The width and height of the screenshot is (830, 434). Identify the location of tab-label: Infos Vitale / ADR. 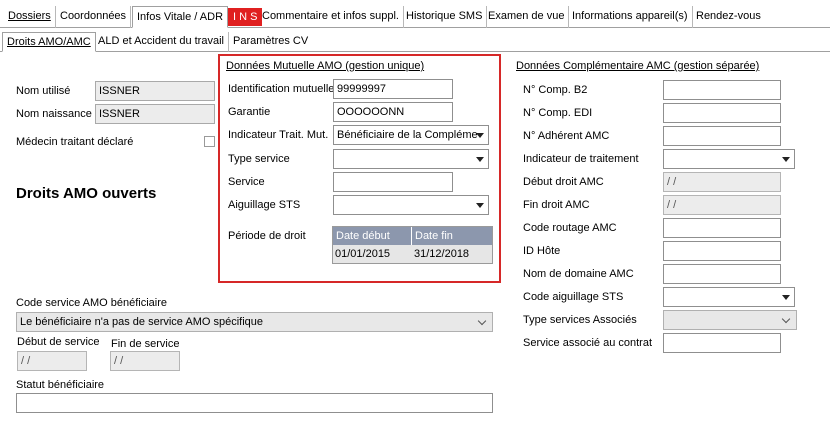
(180, 17).